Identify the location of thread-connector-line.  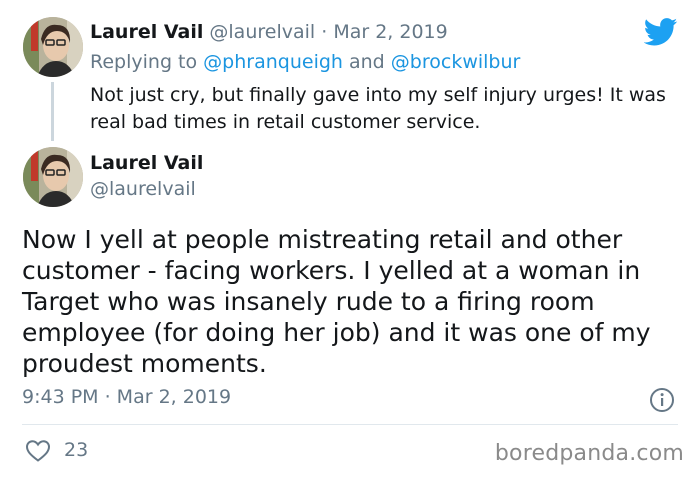
(52, 111).